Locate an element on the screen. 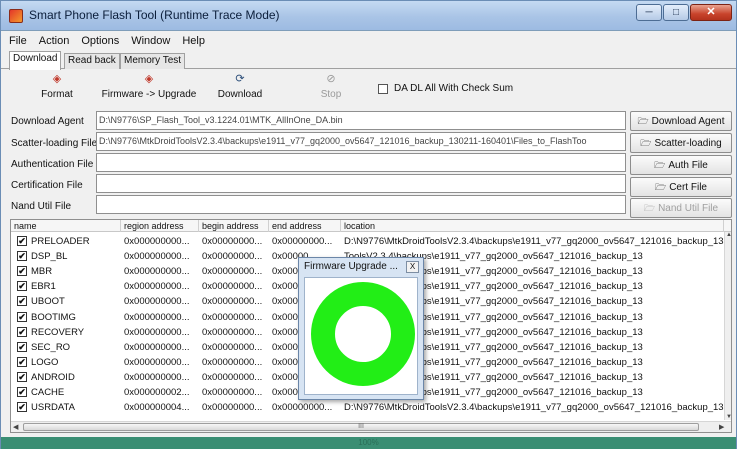 Image resolution: width=737 pixels, height=449 pixels. cert-file-field is located at coordinates (361, 183).